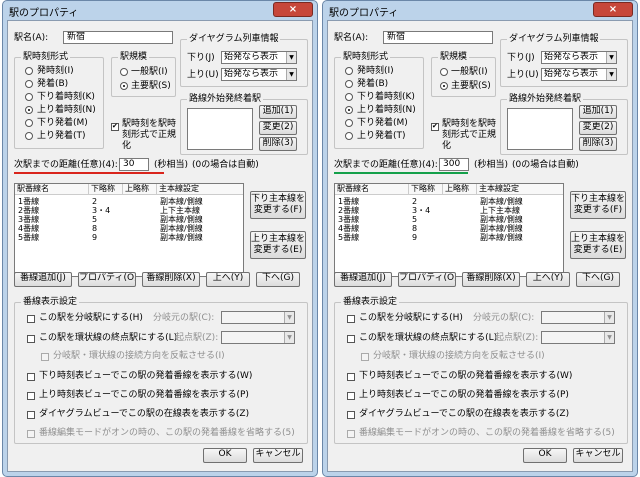 The width and height of the screenshot is (640, 477). What do you see at coordinates (29, 219) in the screenshot?
I see `table-row-cell: 3番線` at bounding box center [29, 219].